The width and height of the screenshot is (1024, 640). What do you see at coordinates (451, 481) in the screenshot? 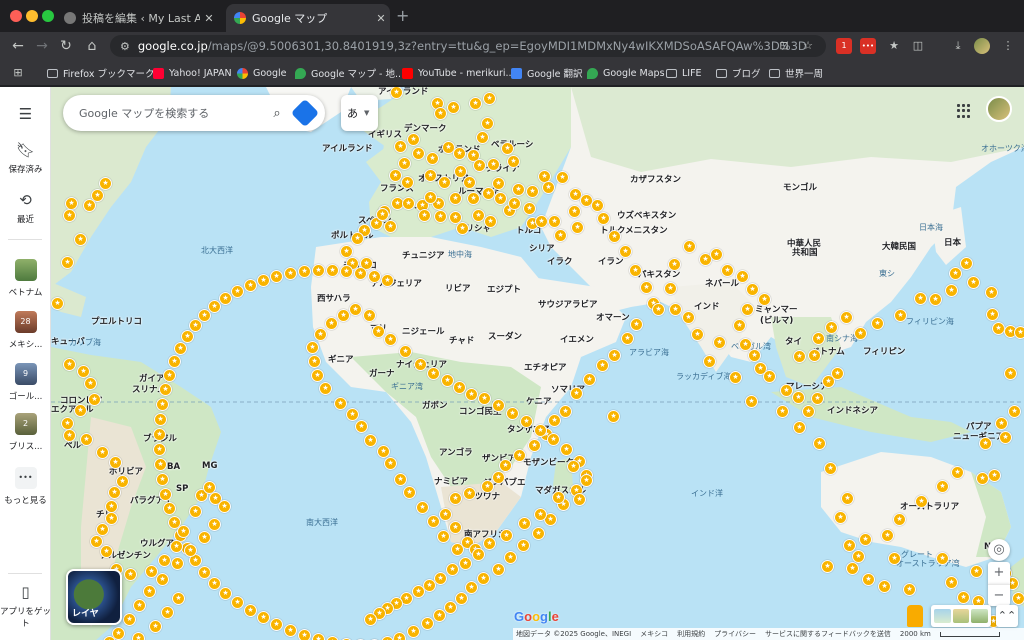
I see `country-label: ナミビア` at bounding box center [451, 481].